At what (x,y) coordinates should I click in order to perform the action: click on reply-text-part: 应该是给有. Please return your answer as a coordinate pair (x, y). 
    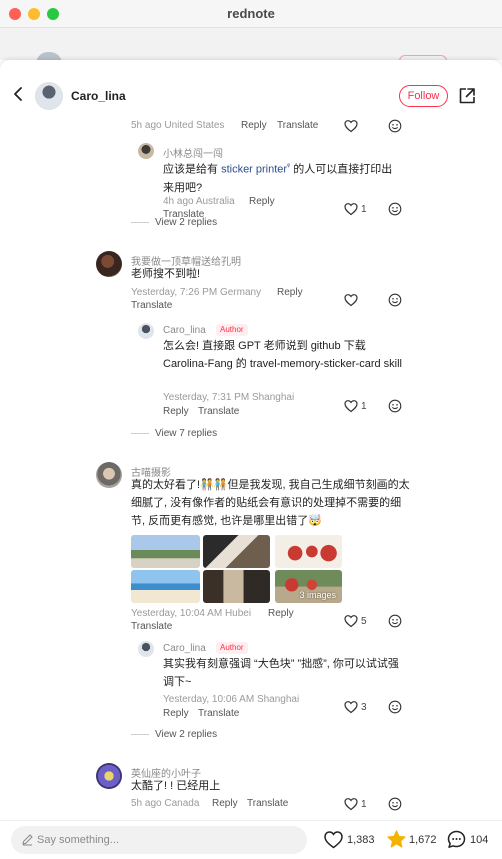
    Looking at the image, I should click on (190, 169).